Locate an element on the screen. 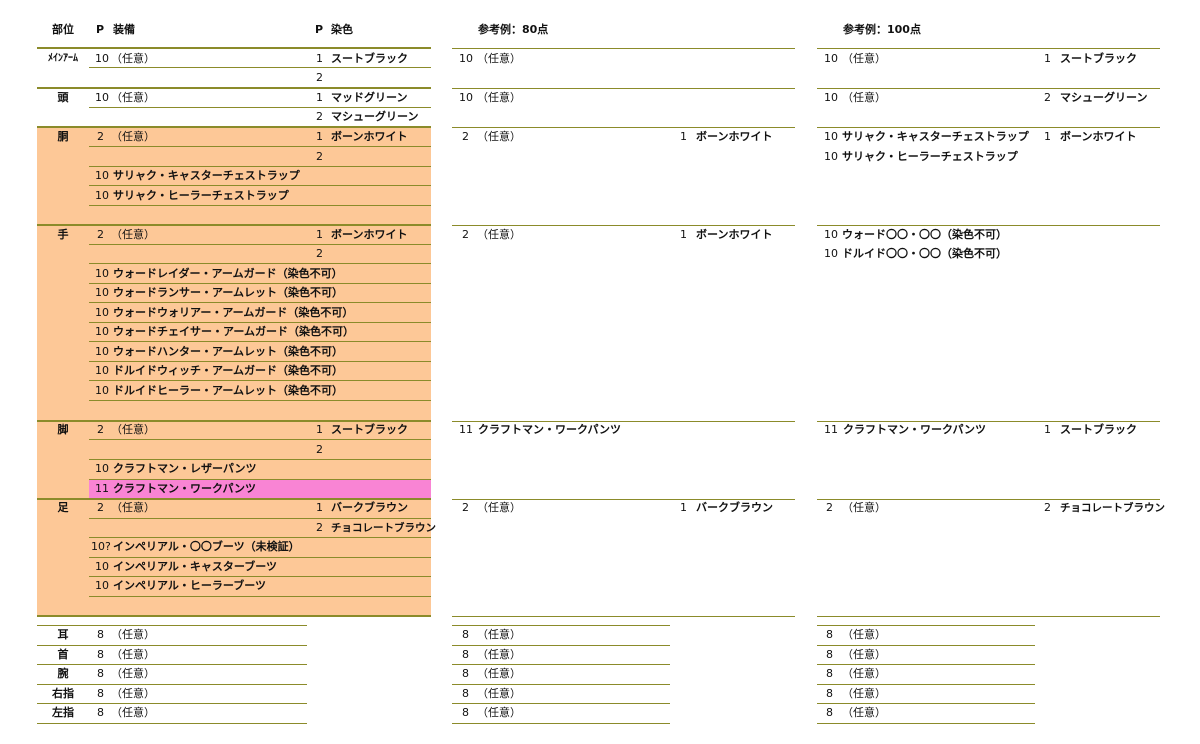 This screenshot has width=1200, height=744. ref100-points: 10 is located at coordinates (831, 253).